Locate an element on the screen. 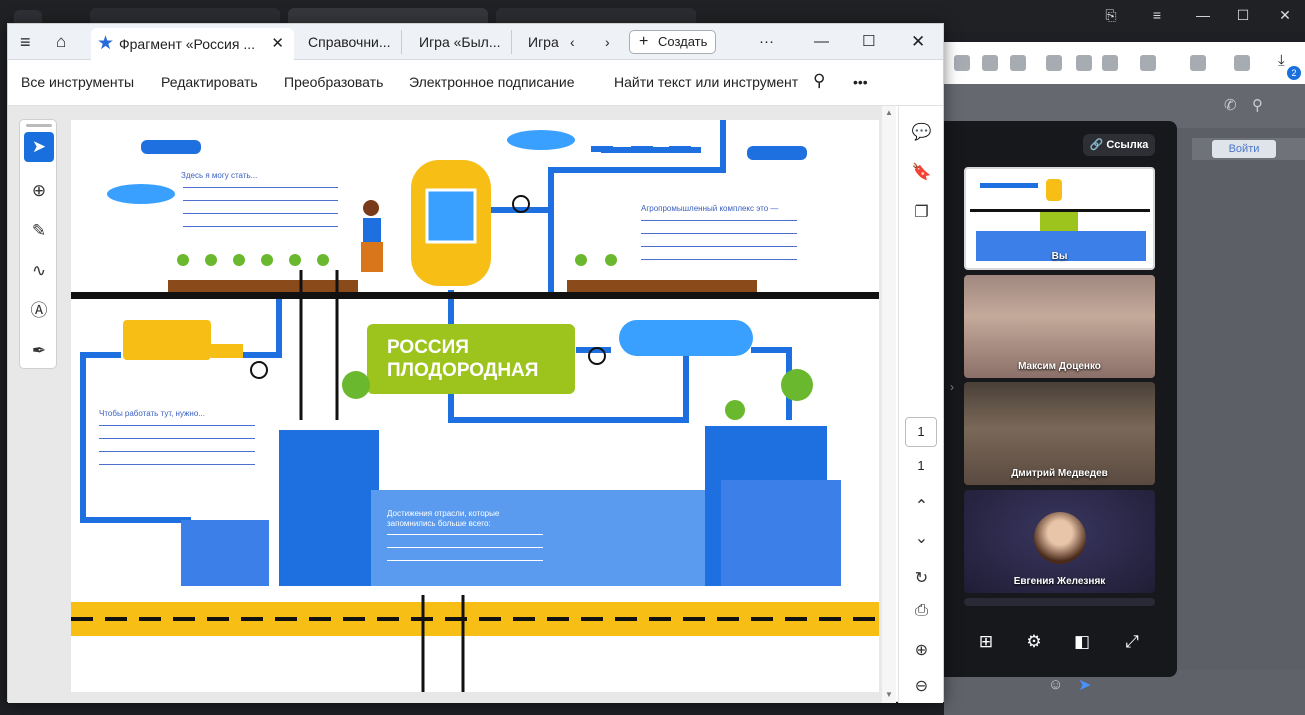 The height and width of the screenshot is (715, 1305). zoom-out-icon is located at coordinates (1054, 63).